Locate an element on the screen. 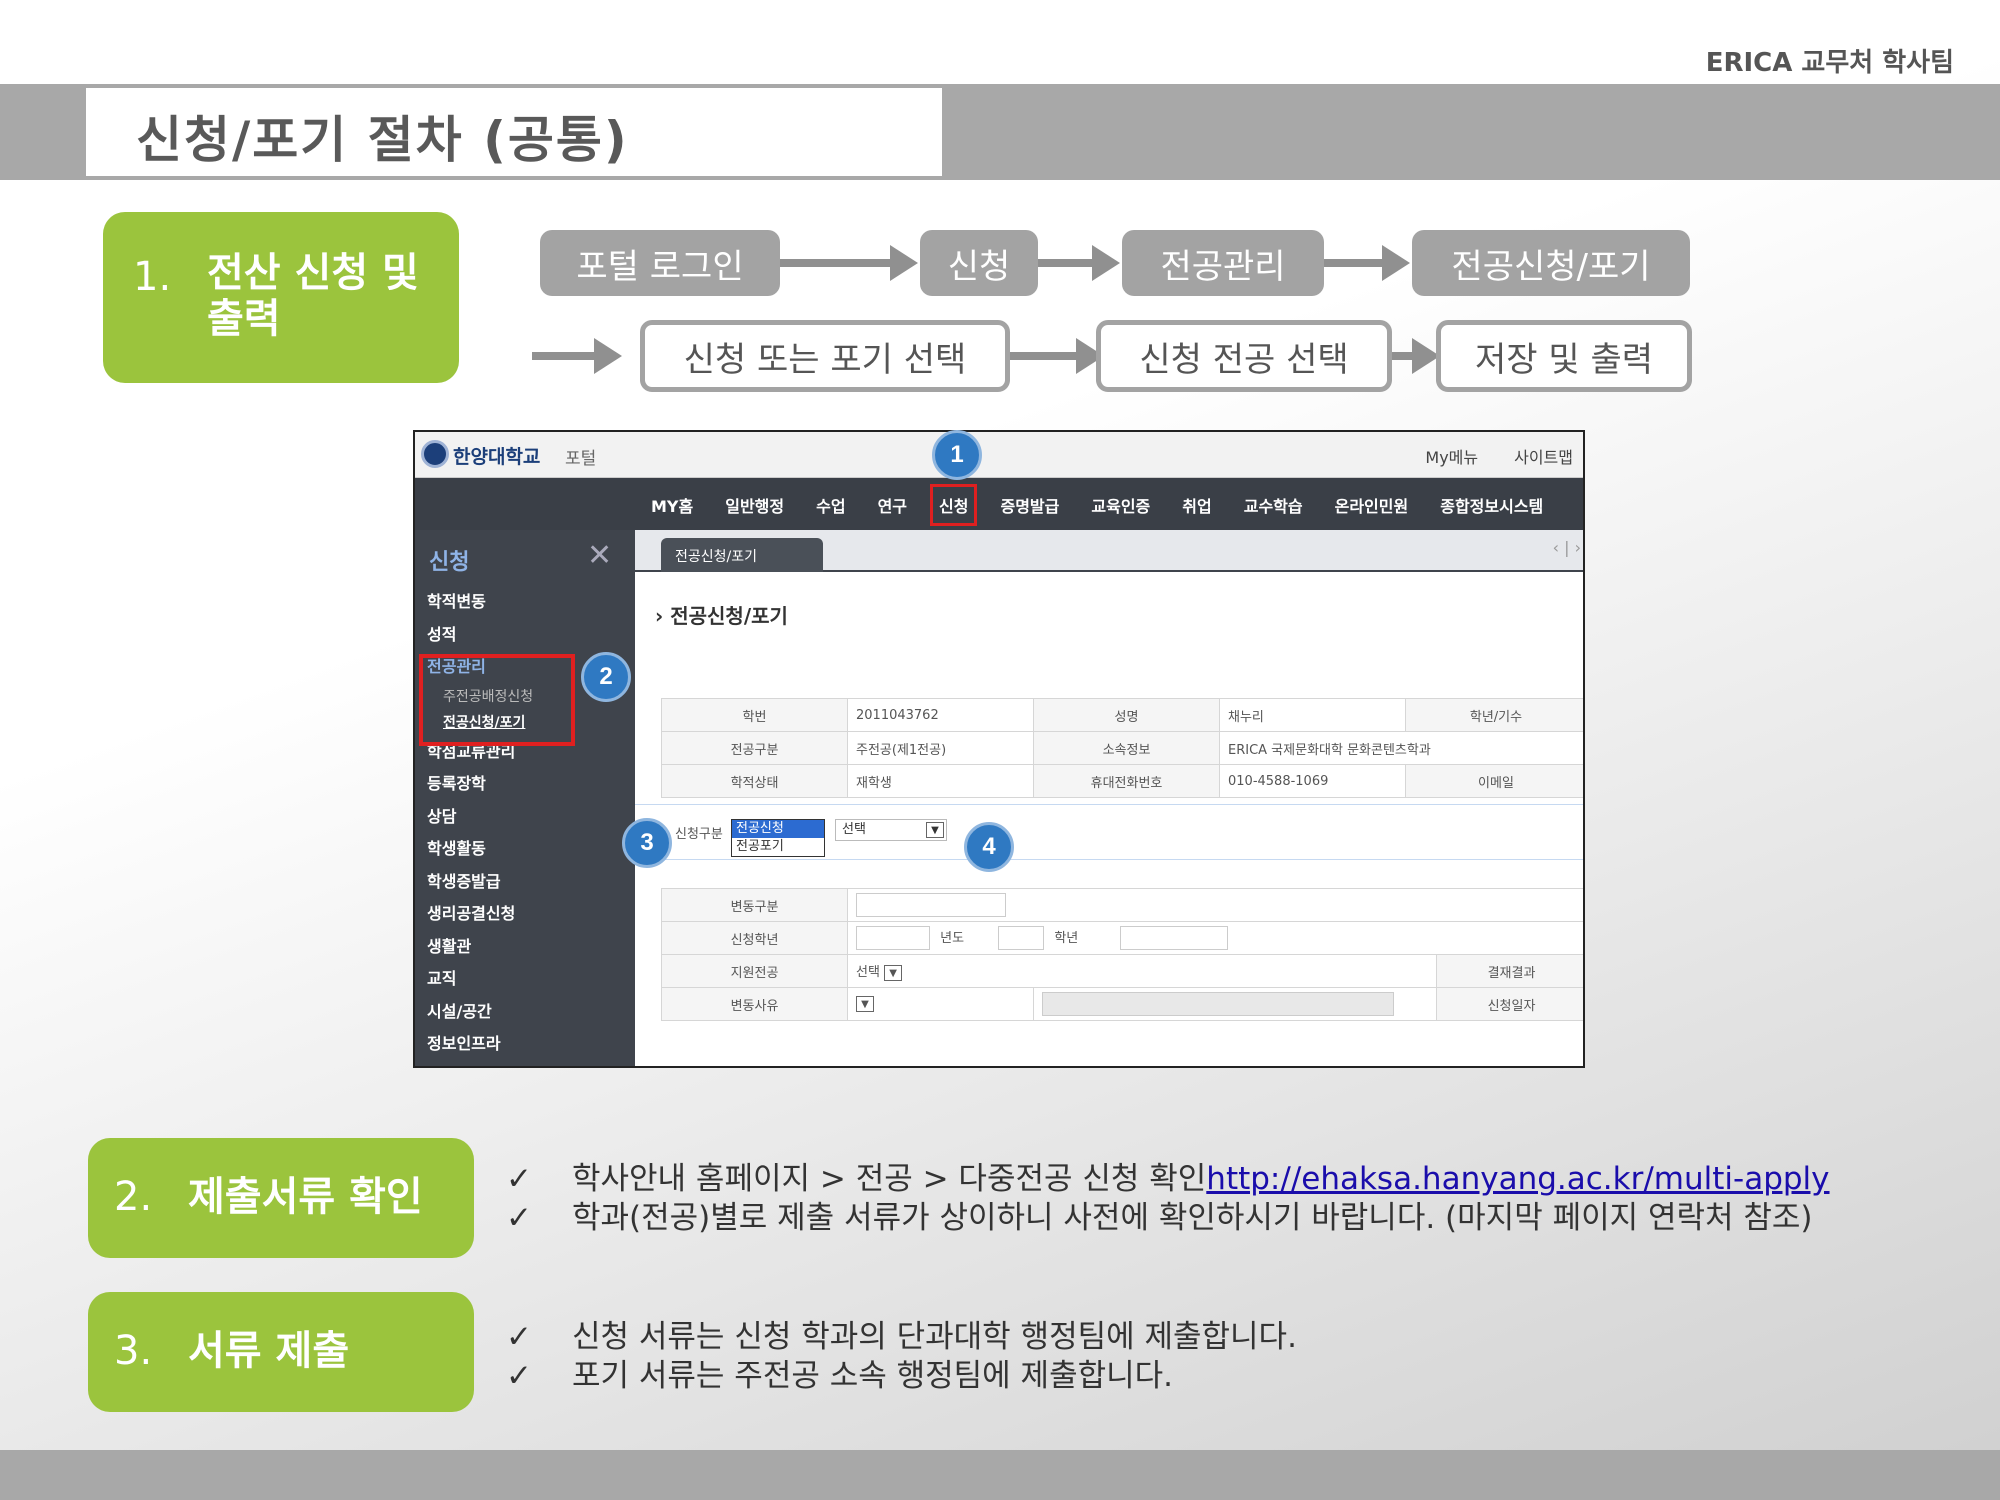 The width and height of the screenshot is (2000, 1500). step2-label: 제출서류 확인 is located at coordinates (305, 1197).